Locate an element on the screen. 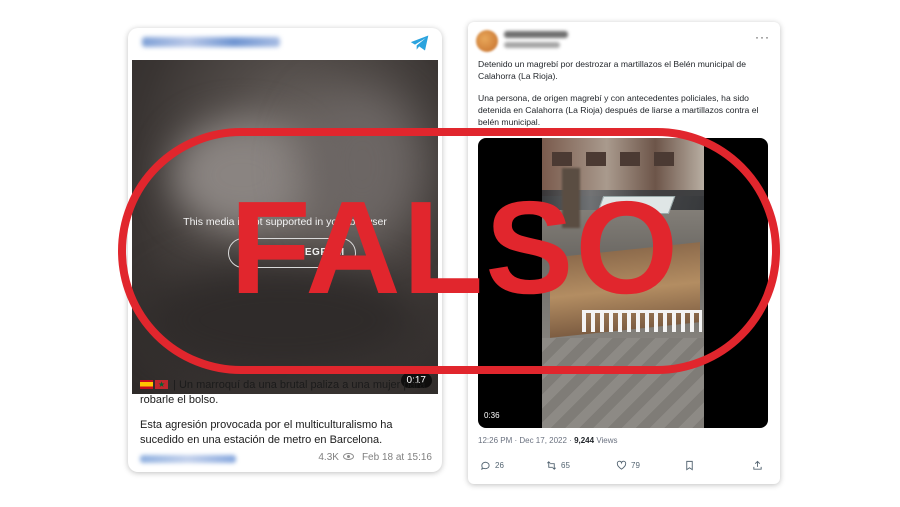 The height and width of the screenshot is (507, 900). tweet-actions: 26 65 79 is located at coordinates (625, 468).